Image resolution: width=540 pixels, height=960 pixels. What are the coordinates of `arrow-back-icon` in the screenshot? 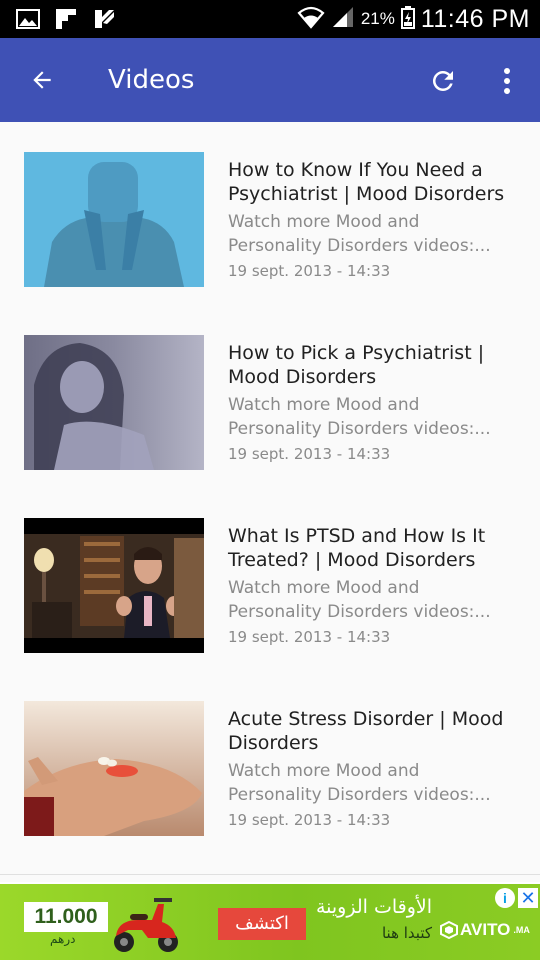 It's located at (42, 80).